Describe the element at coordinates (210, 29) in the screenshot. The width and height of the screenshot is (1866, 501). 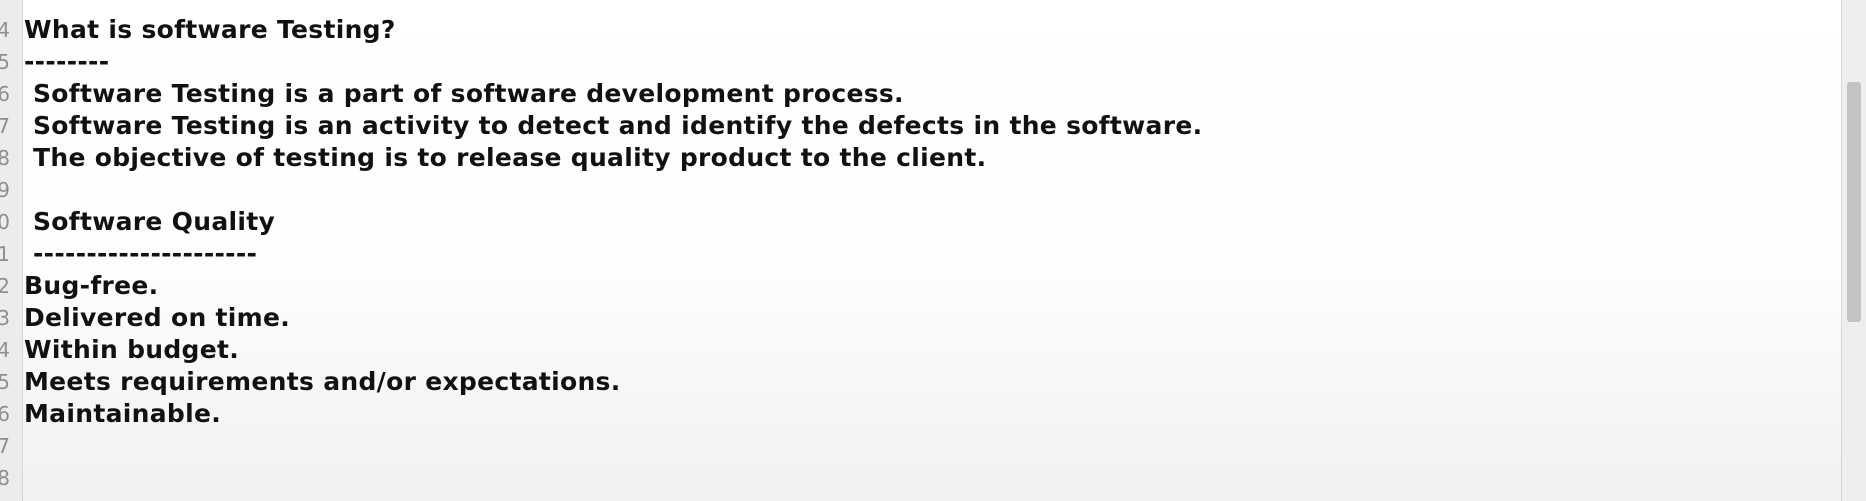
I see `heading-line: What is software Testing?` at that location.